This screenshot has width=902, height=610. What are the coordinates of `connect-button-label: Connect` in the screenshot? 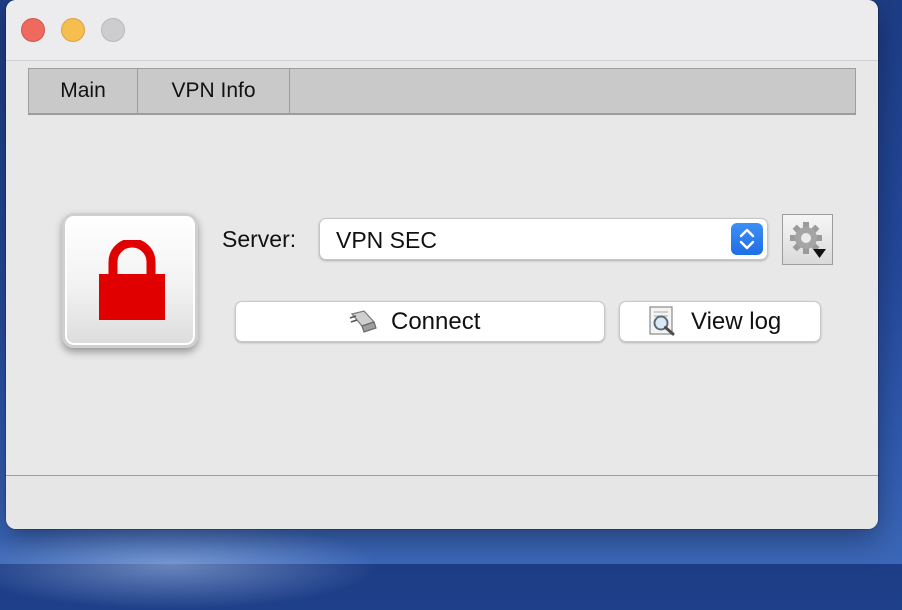 It's located at (436, 321).